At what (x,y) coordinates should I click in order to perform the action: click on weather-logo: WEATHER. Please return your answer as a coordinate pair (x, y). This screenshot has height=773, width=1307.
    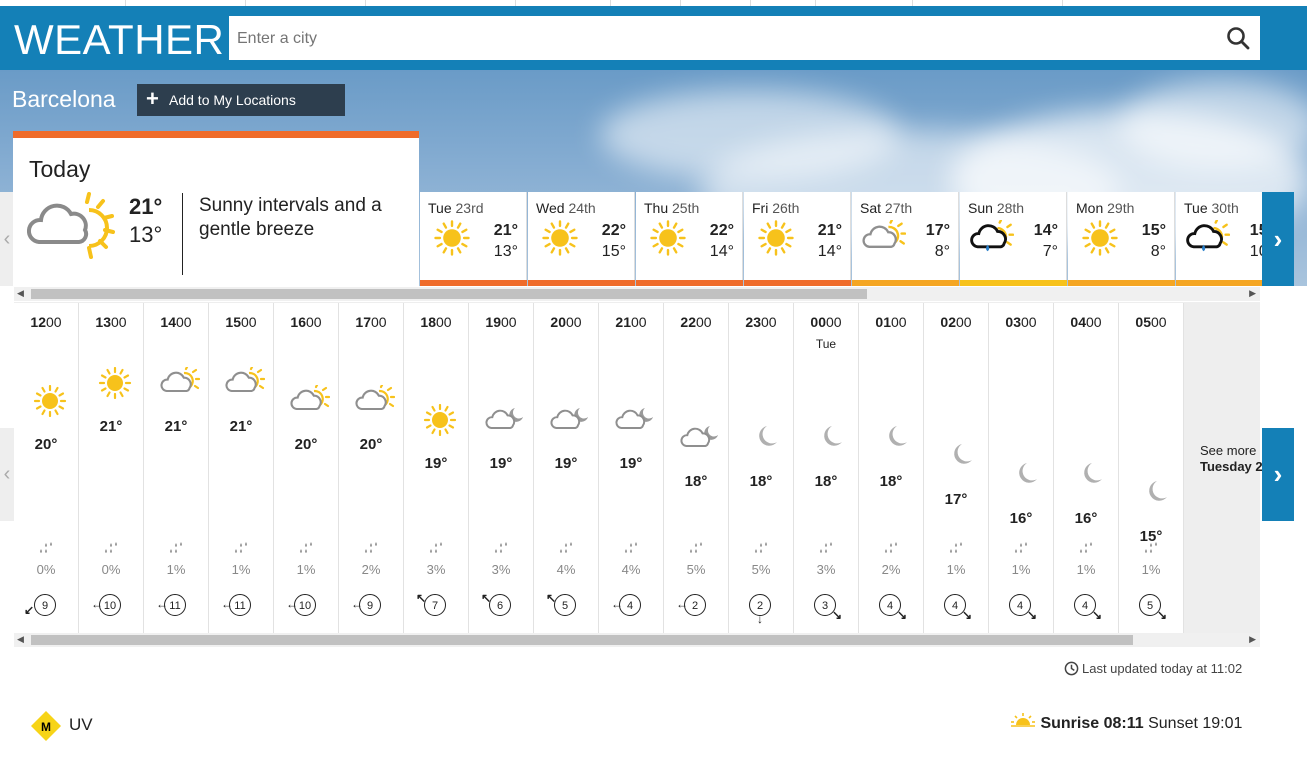
    Looking at the image, I should click on (119, 40).